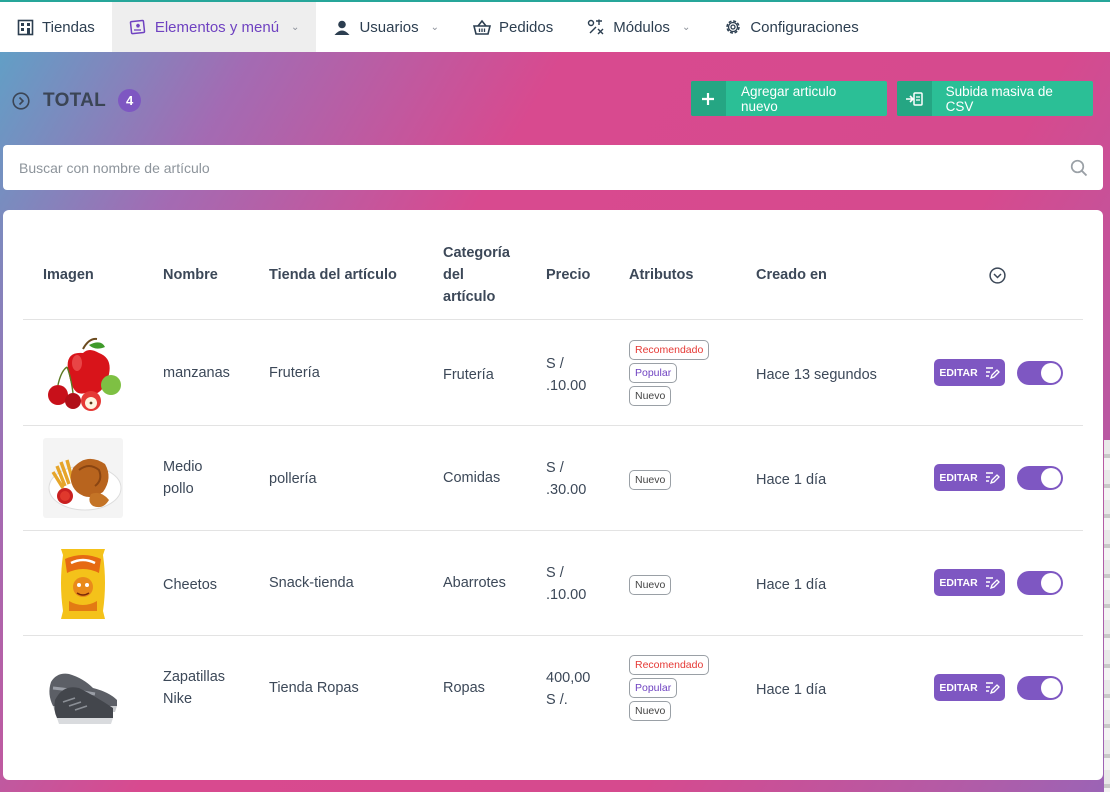  I want to click on nav-item-label: Elementos y menú, so click(217, 27).